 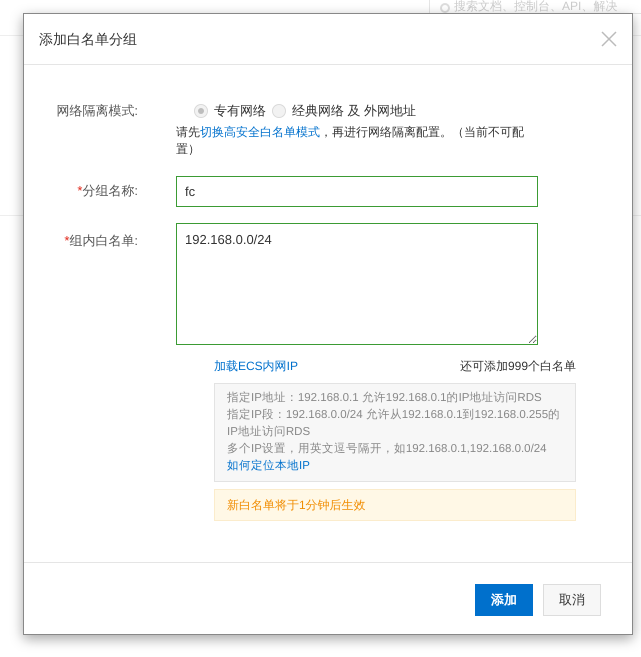 What do you see at coordinates (572, 600) in the screenshot?
I see `cancel-button: 取消` at bounding box center [572, 600].